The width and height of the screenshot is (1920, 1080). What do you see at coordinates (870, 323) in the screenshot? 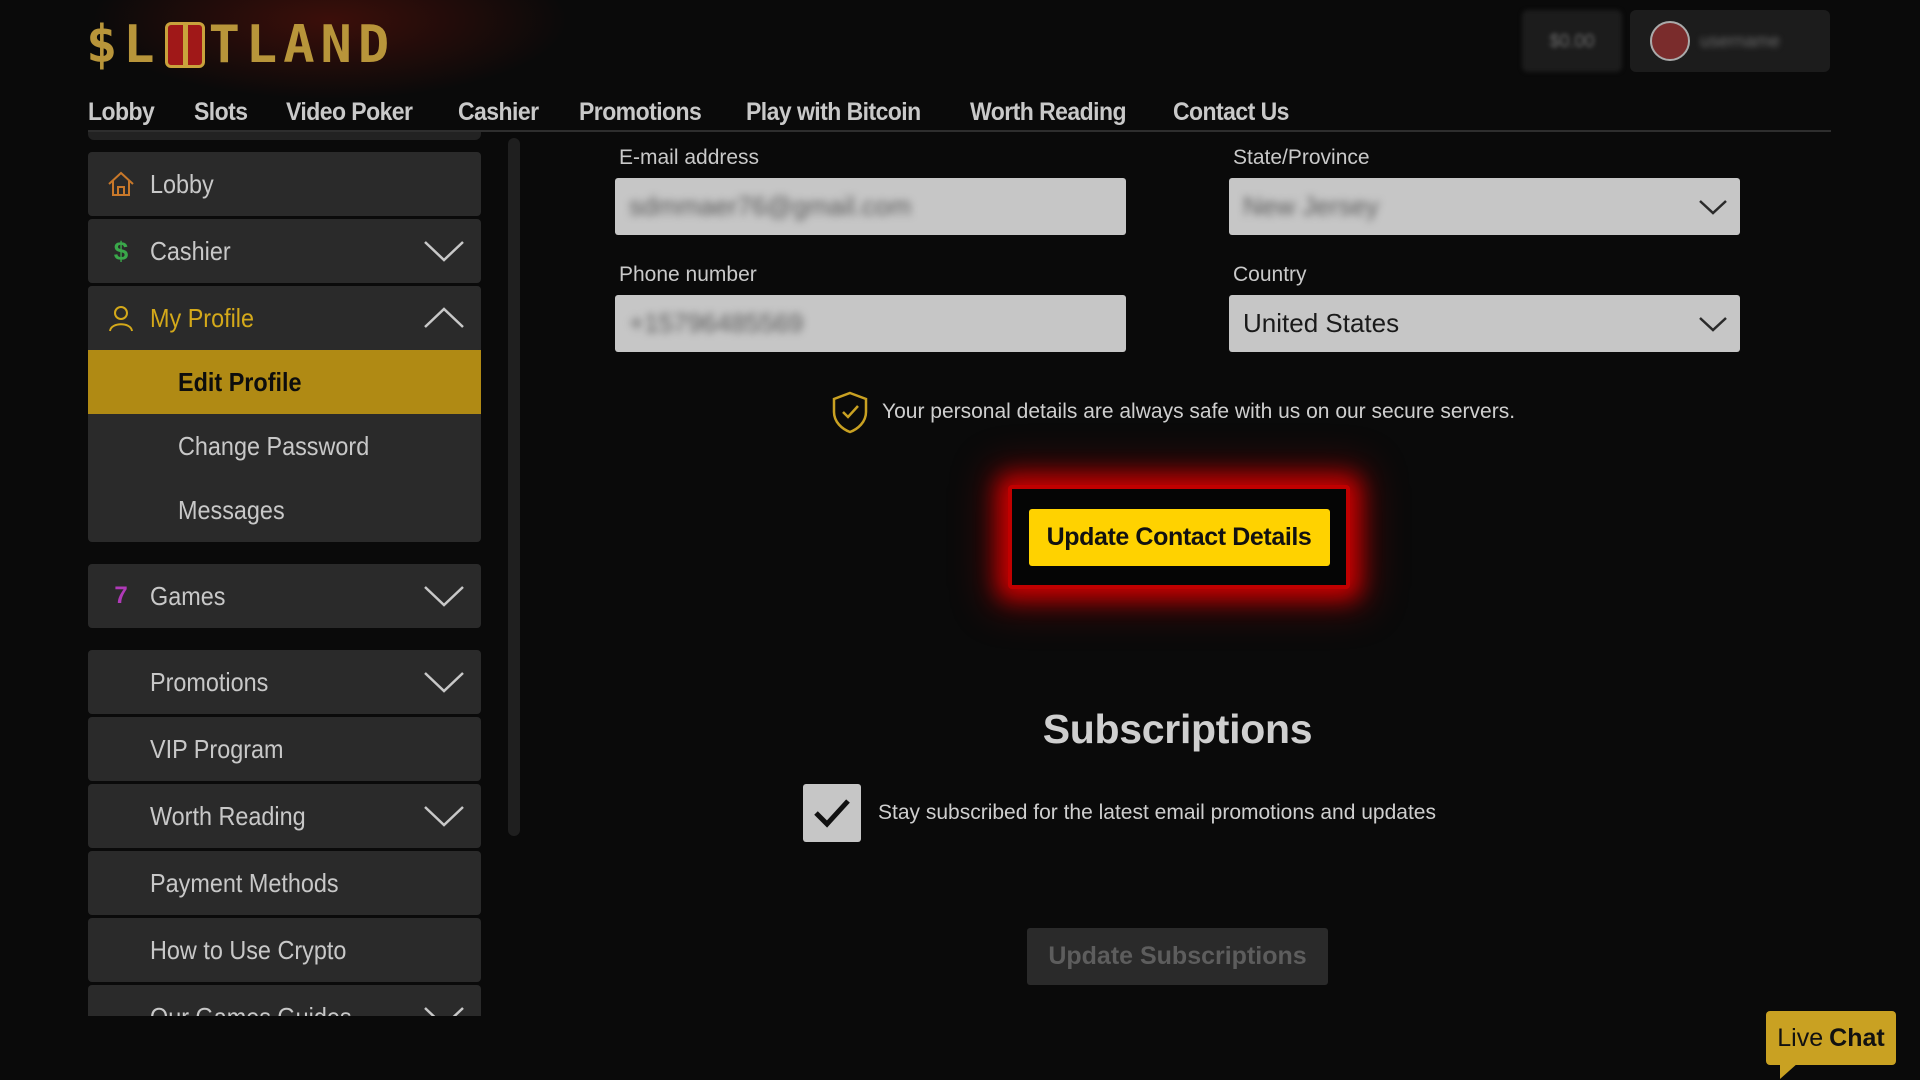
I see `phone-field: +15796485569` at bounding box center [870, 323].